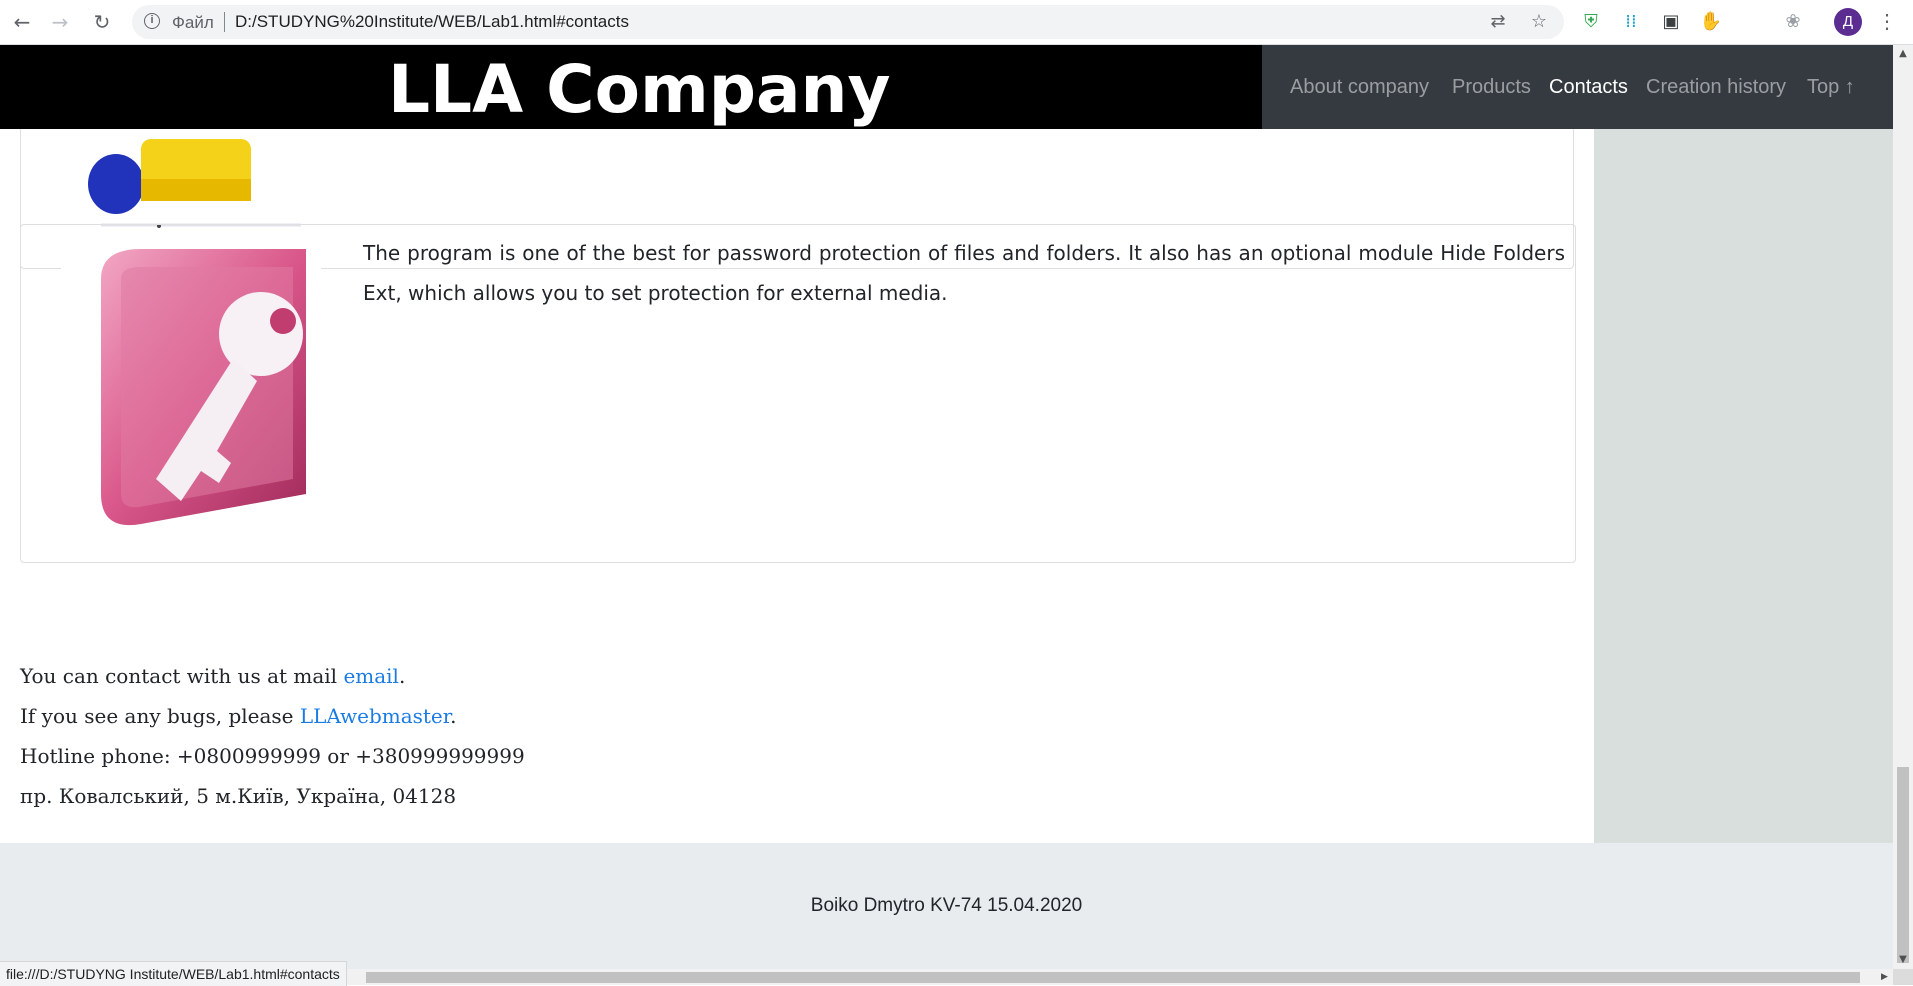 The height and width of the screenshot is (986, 1913). I want to click on key-product-image, so click(191, 389).